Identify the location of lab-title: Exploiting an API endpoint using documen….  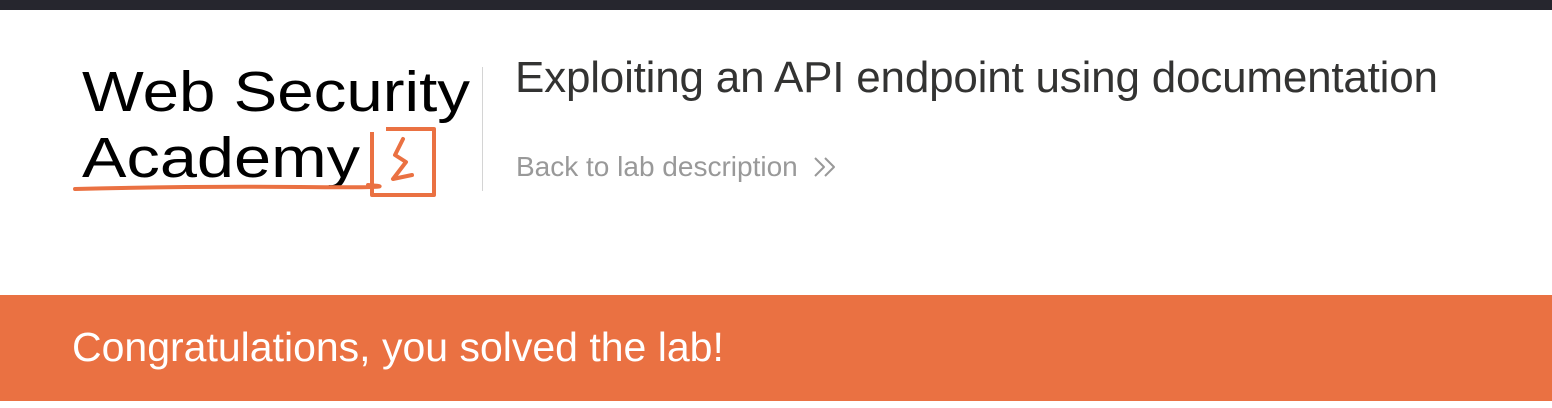
(976, 77).